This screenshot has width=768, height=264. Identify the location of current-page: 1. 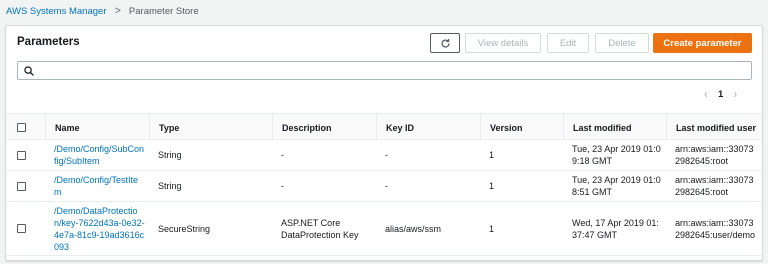
(720, 94).